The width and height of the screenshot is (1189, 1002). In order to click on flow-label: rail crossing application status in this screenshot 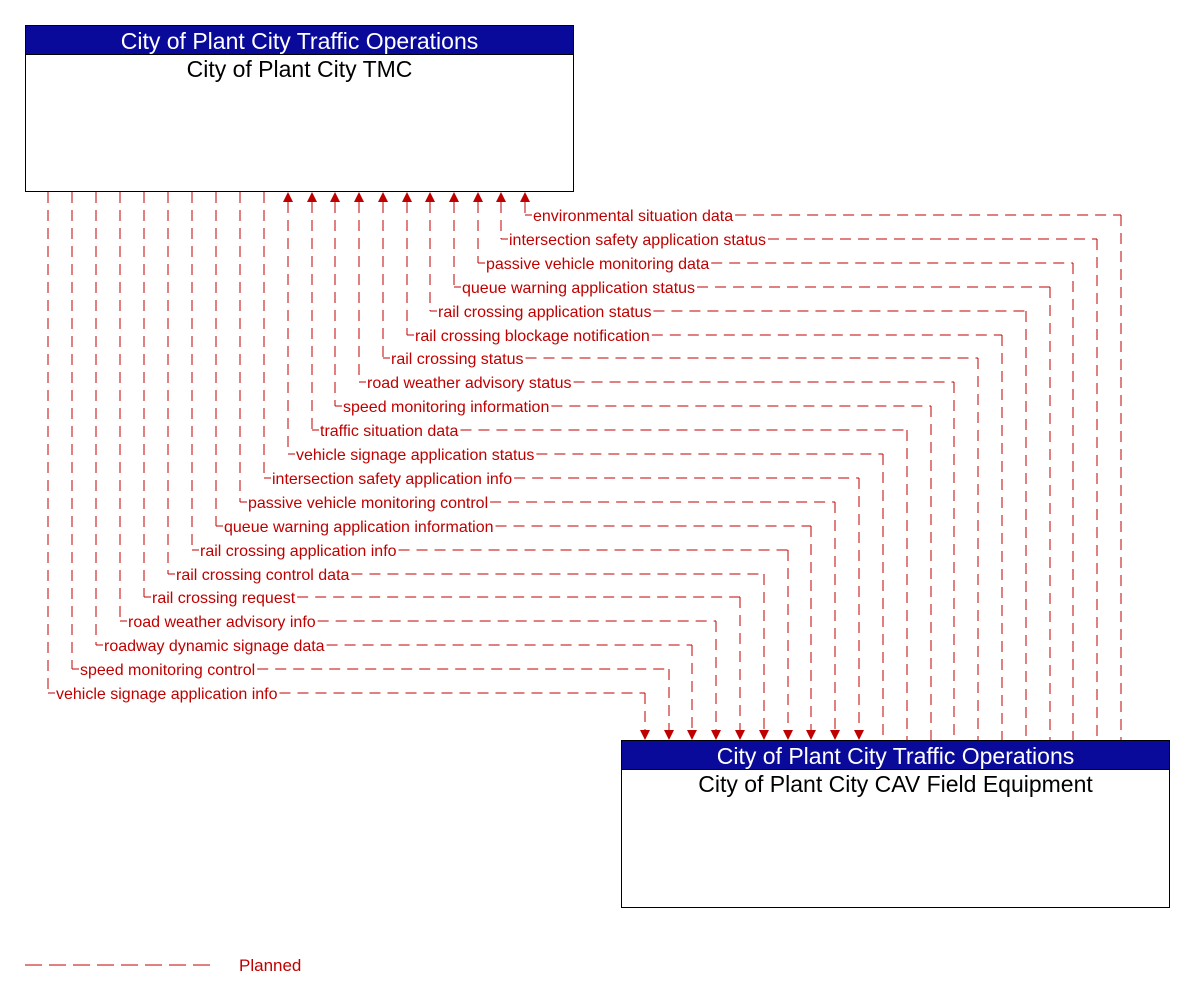, I will do `click(544, 312)`.